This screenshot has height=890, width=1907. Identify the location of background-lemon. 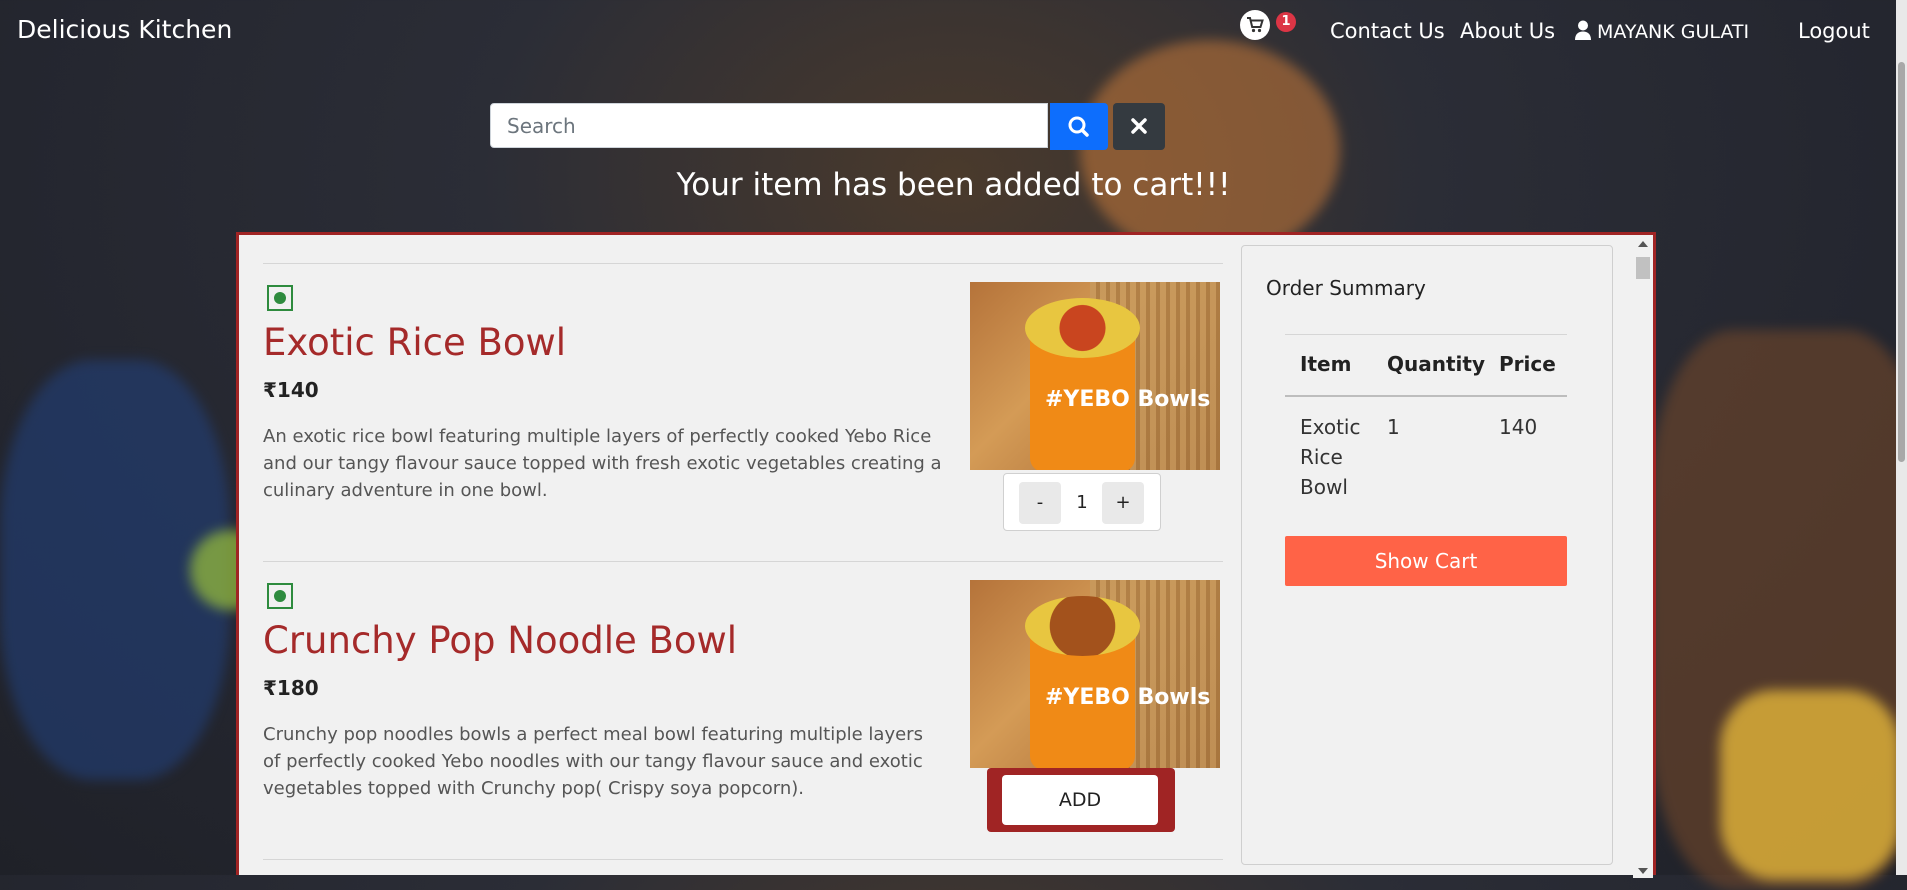
(1810, 785).